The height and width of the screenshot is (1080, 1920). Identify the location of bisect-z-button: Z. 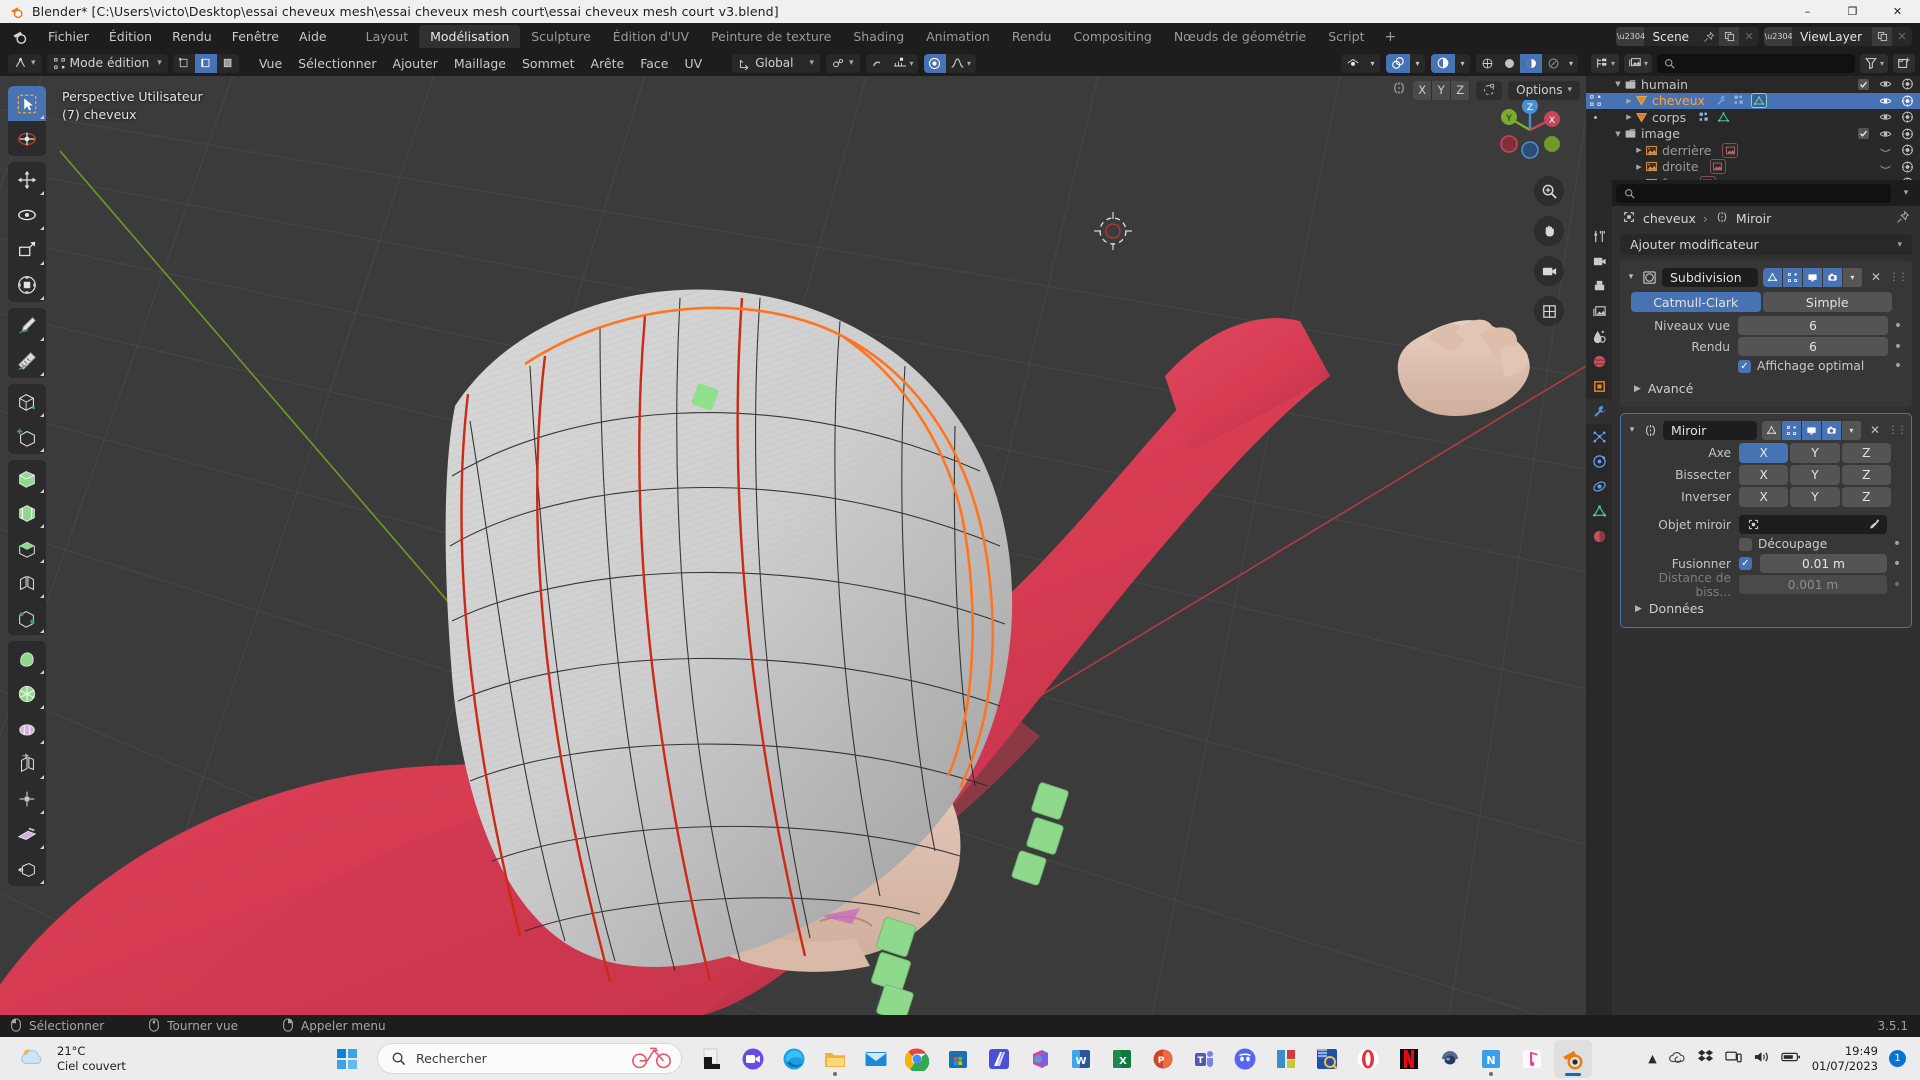
(1866, 475).